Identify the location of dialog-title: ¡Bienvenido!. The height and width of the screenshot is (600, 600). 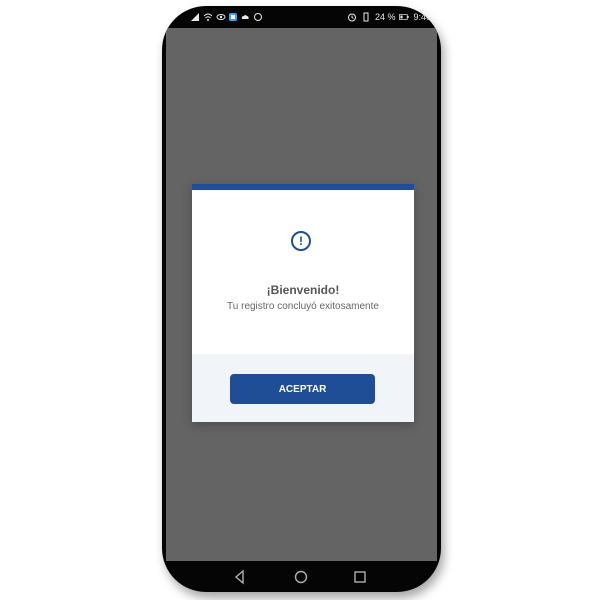
(303, 290).